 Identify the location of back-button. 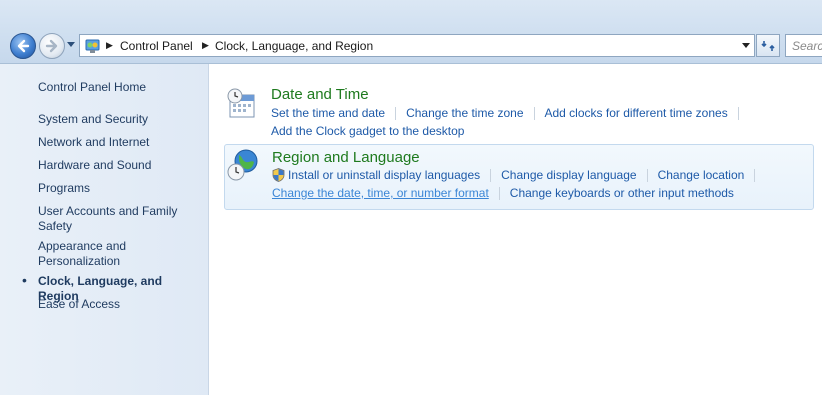
(23, 46).